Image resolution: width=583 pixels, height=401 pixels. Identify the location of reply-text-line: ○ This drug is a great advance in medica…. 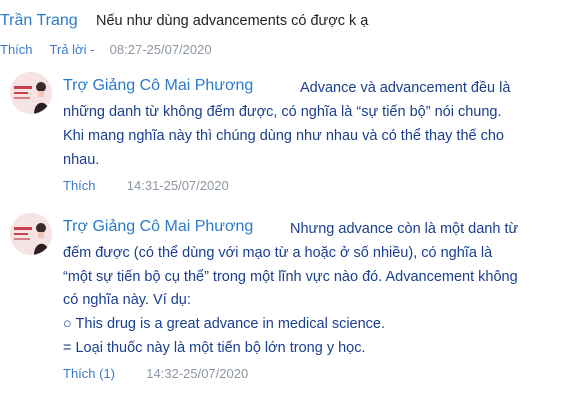
(224, 324).